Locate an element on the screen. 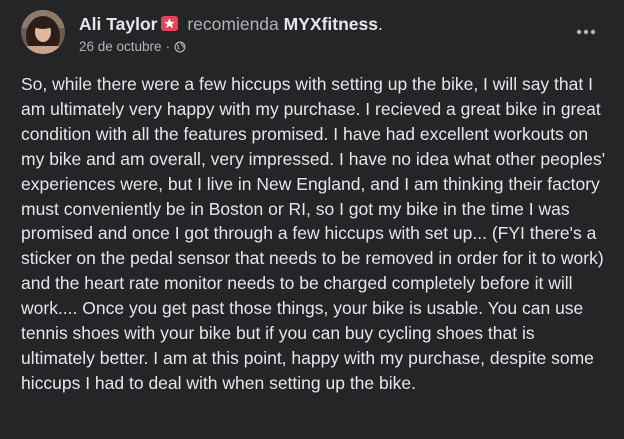  globe-icon is located at coordinates (180, 49).